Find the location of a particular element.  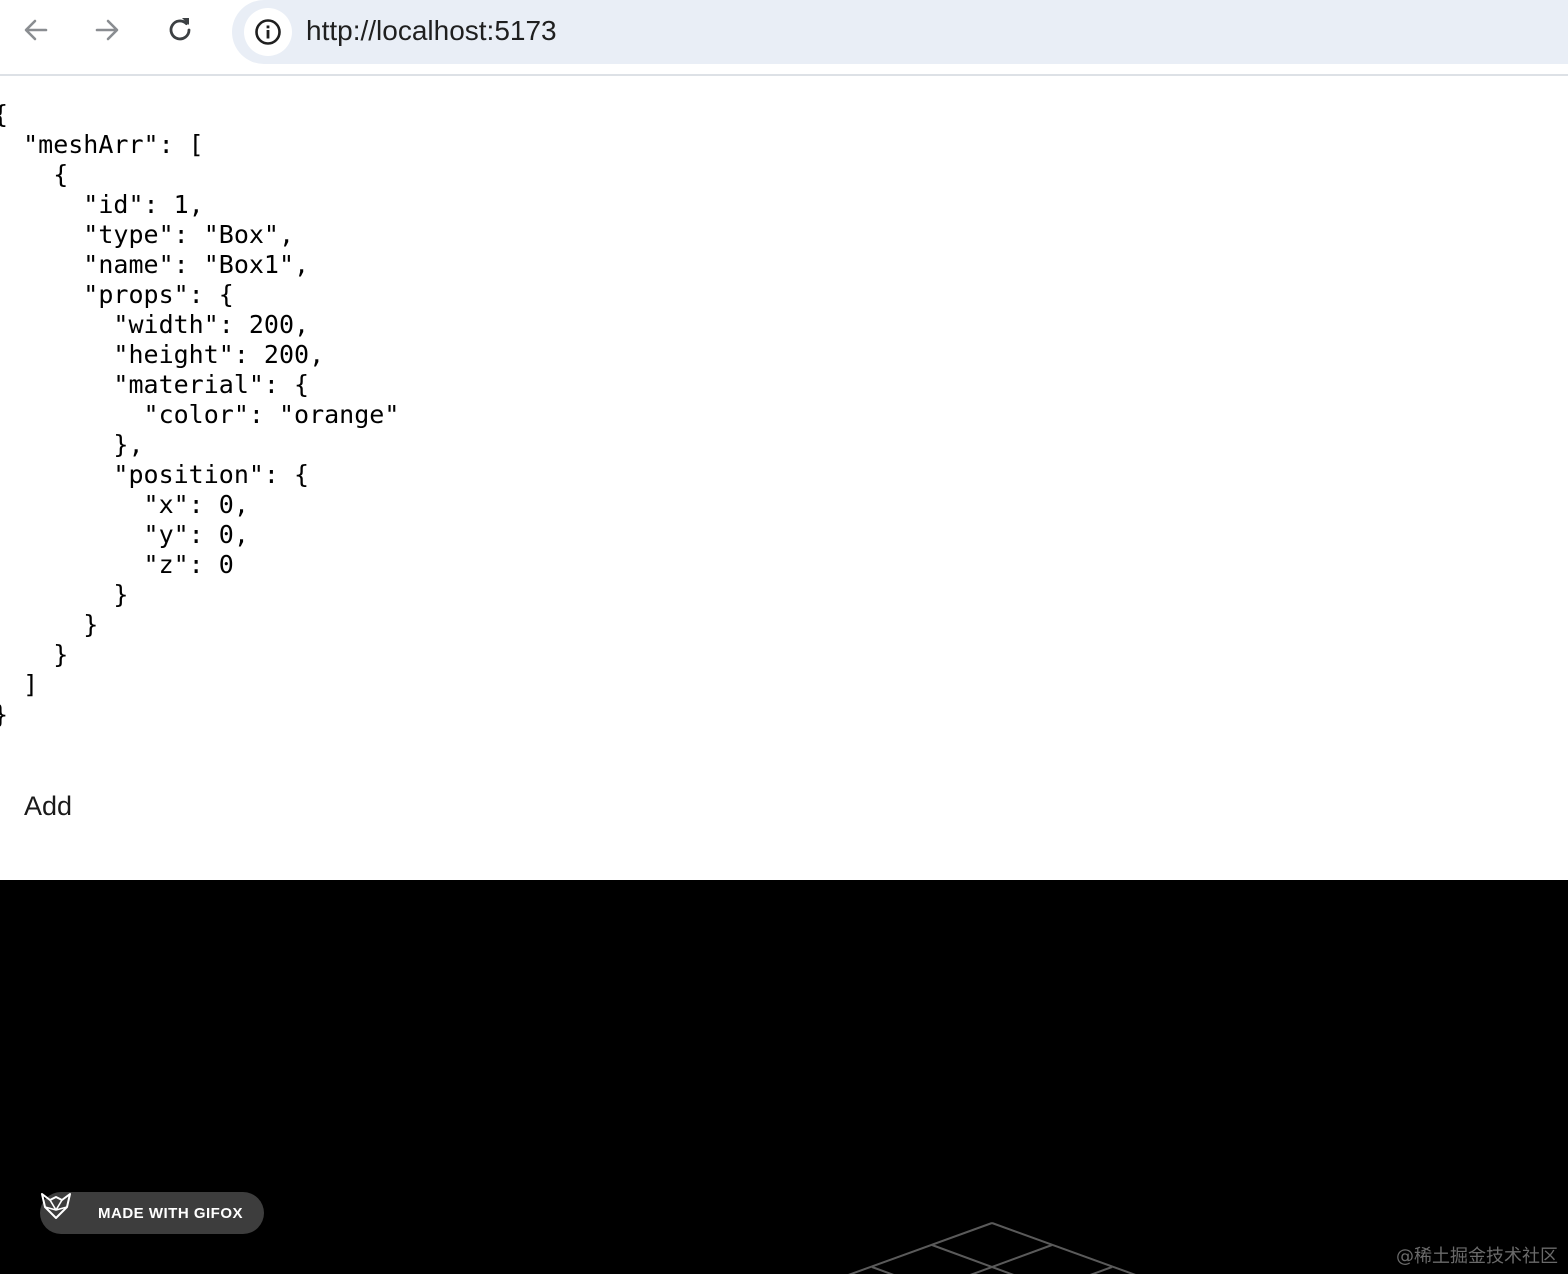

arrow-left-icon is located at coordinates (36, 30).